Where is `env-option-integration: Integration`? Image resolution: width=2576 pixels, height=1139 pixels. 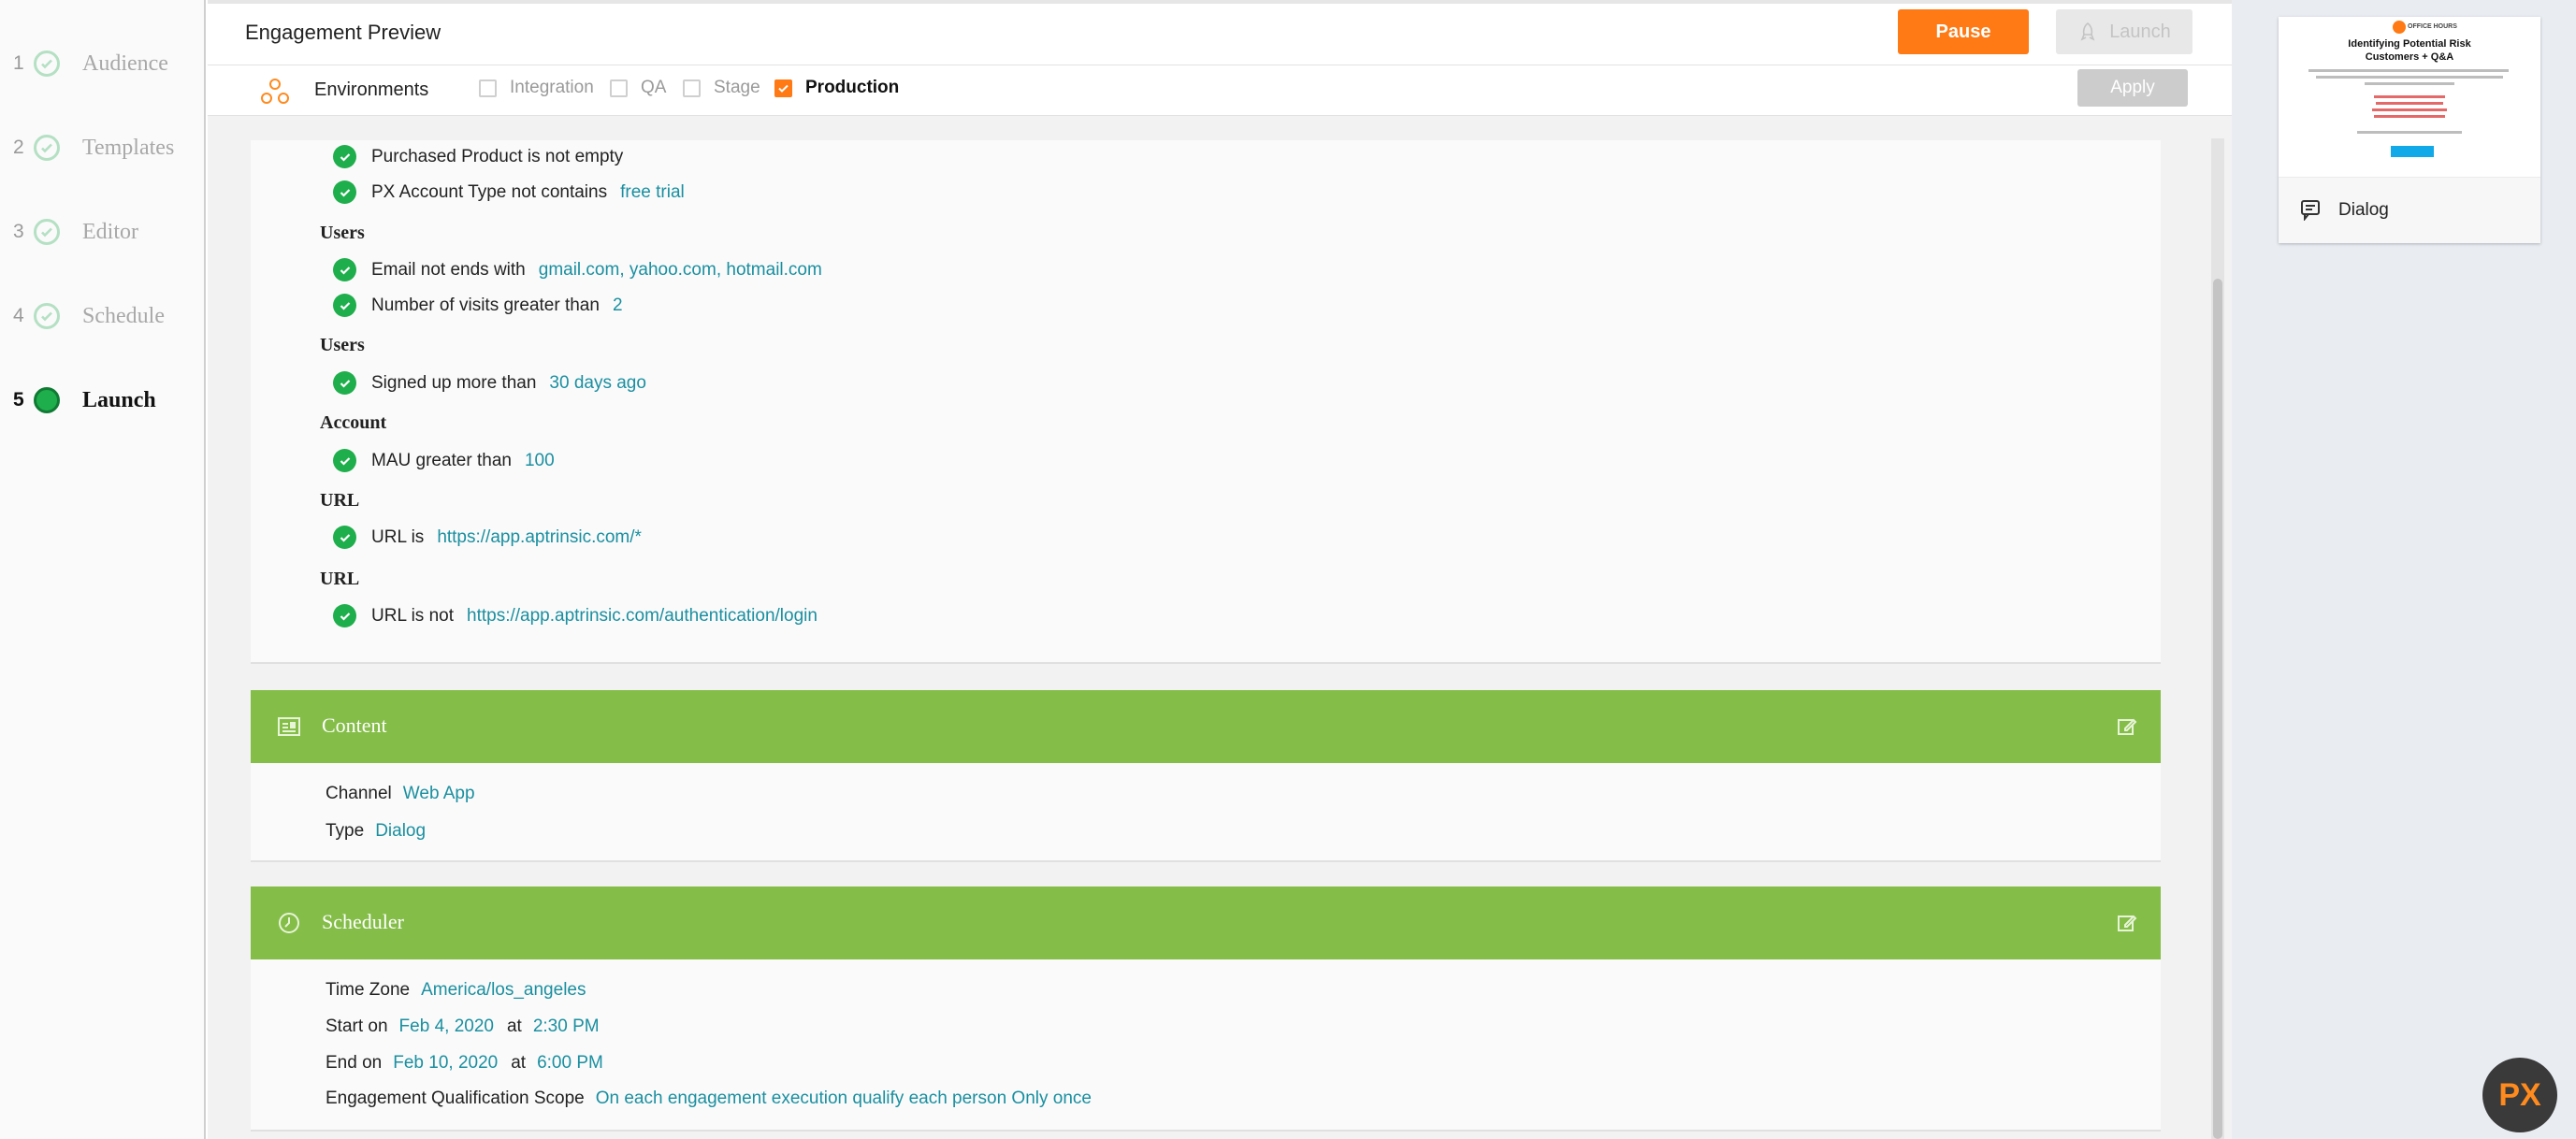 env-option-integration: Integration is located at coordinates (537, 88).